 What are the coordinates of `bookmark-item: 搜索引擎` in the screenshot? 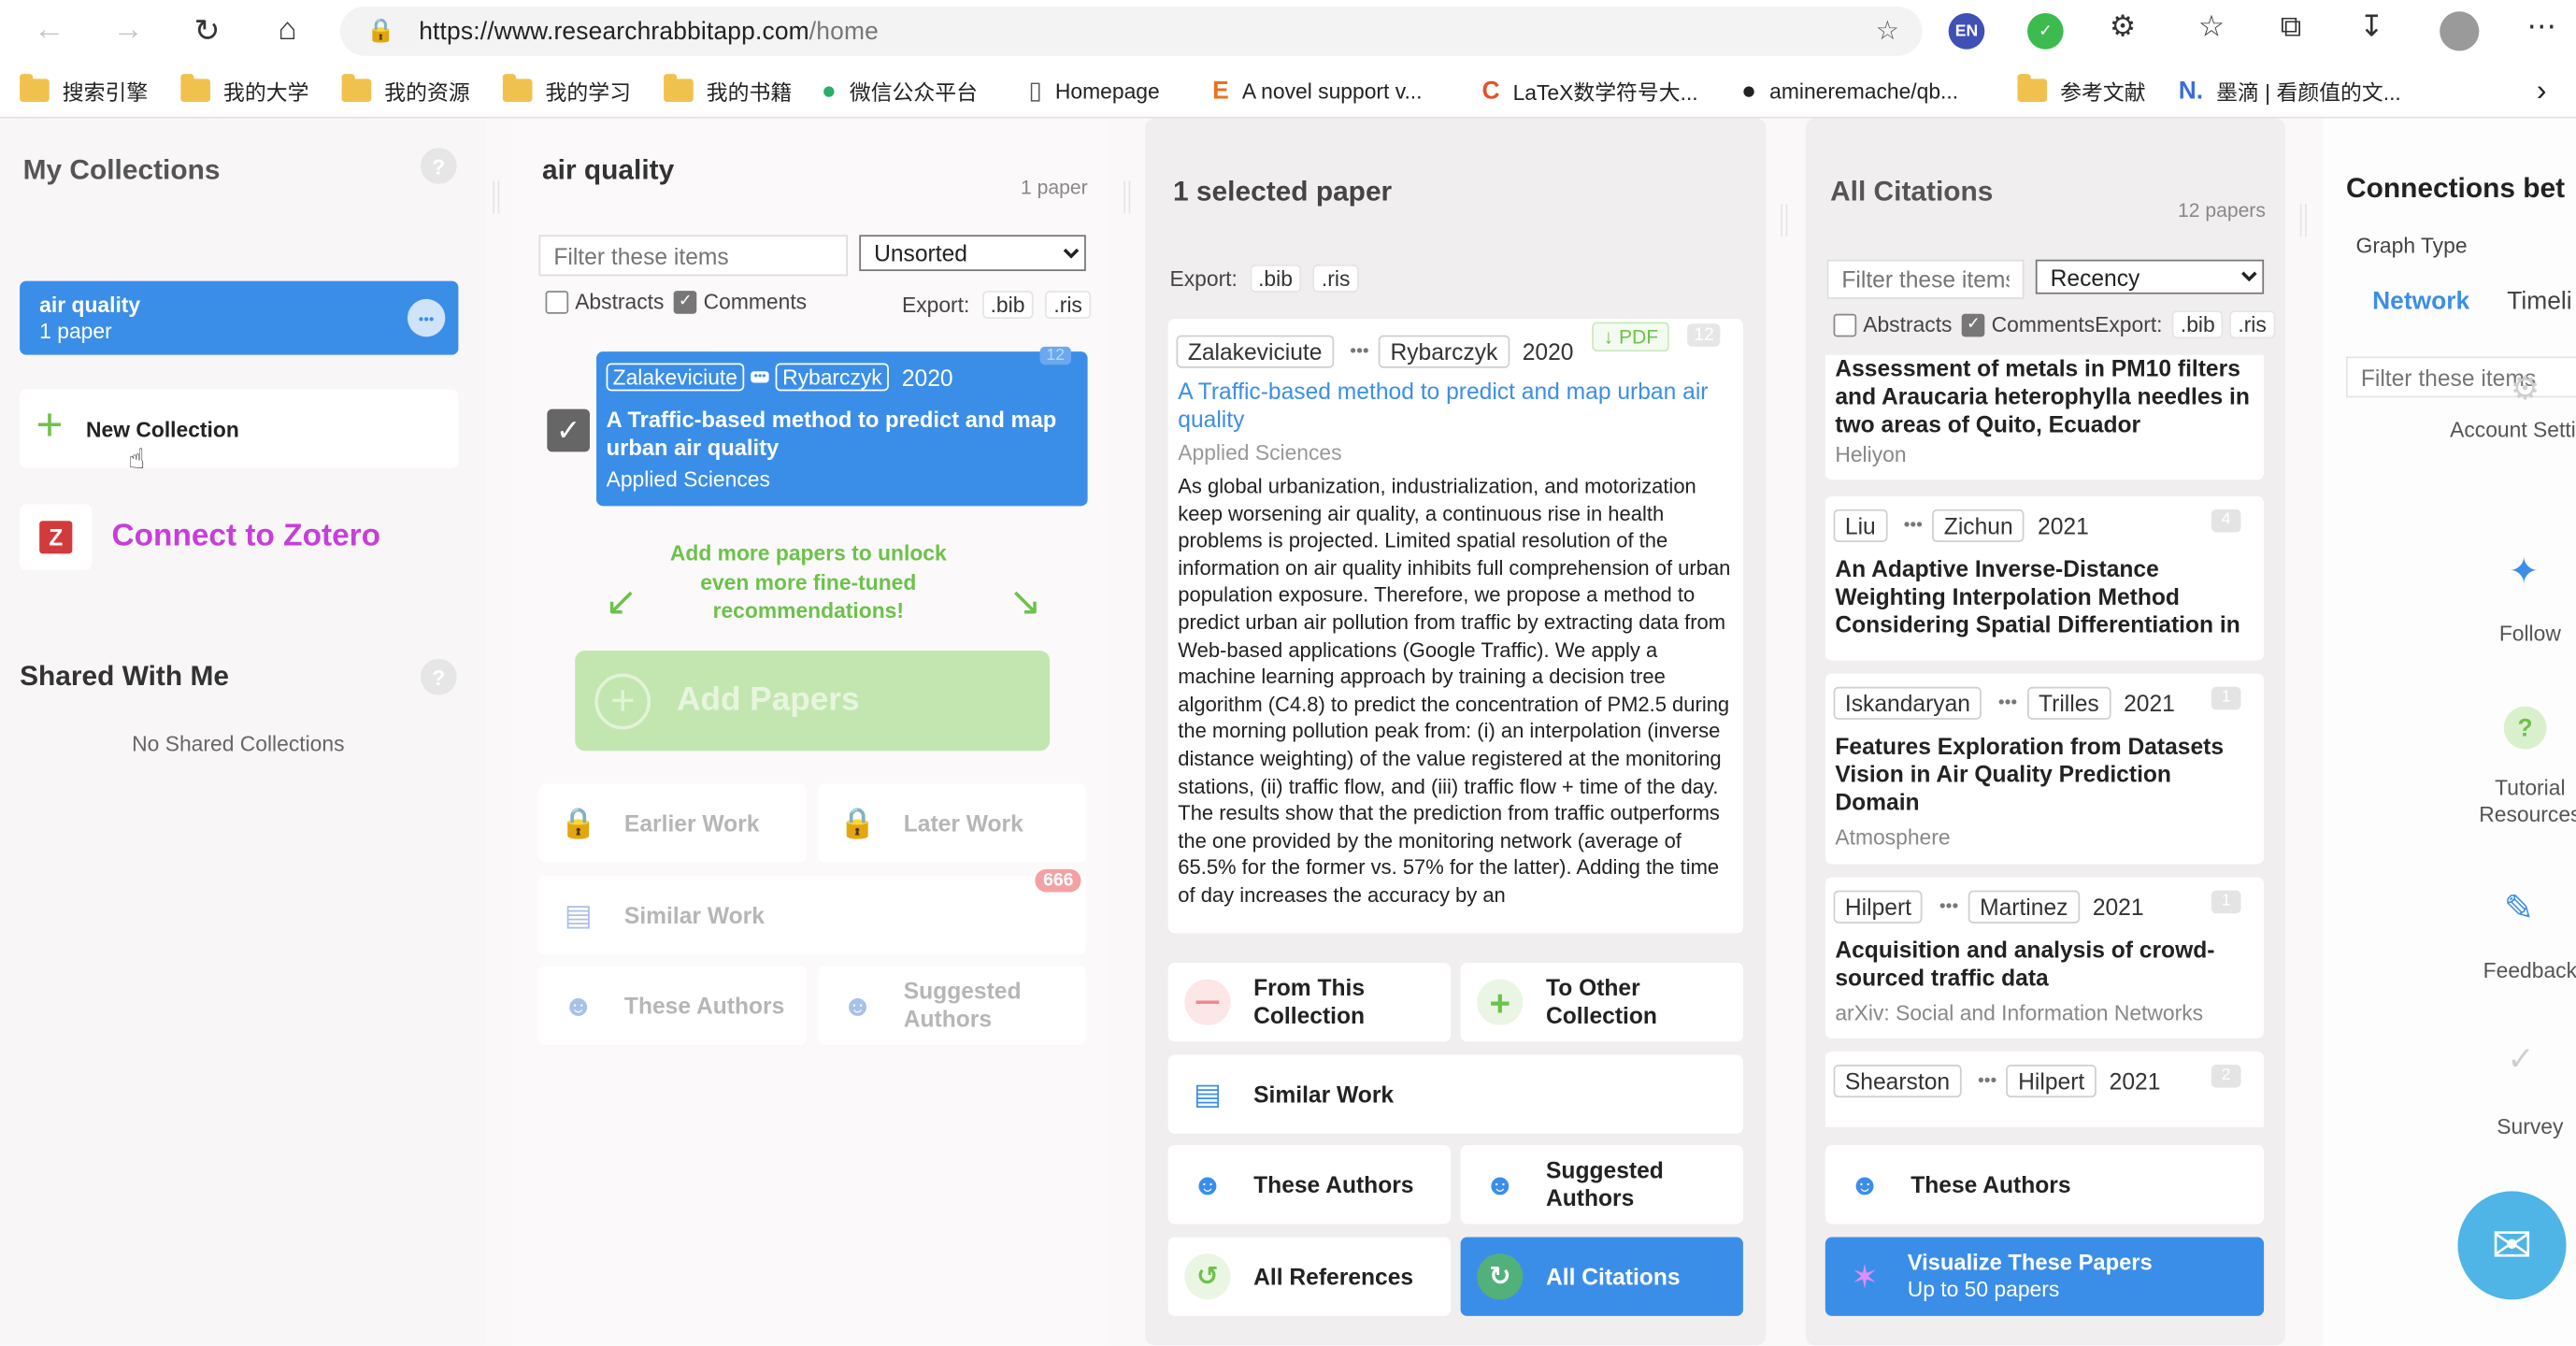 It's located at (84, 90).